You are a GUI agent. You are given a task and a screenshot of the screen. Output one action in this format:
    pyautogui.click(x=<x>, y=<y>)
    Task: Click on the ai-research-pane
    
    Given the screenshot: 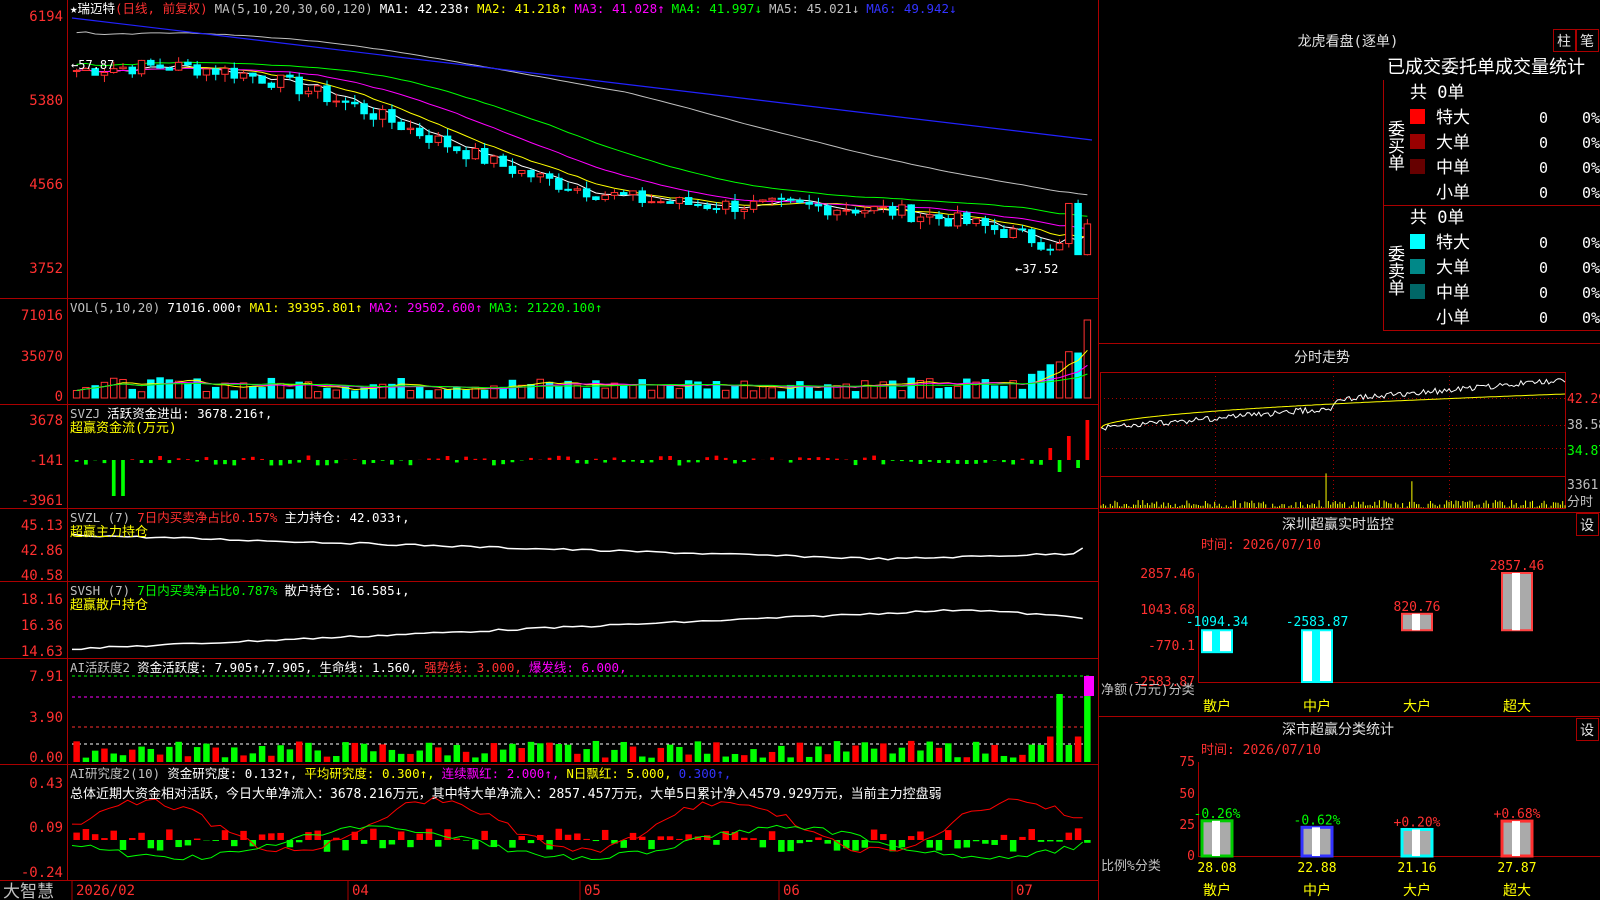 What is the action you would take?
    pyautogui.click(x=581, y=828)
    